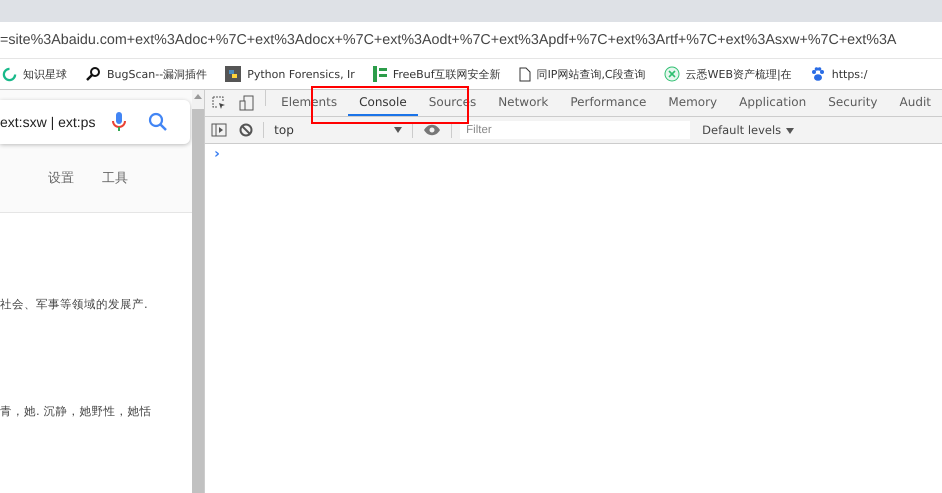 Image resolution: width=942 pixels, height=493 pixels. I want to click on scroll-up-icon, so click(198, 96).